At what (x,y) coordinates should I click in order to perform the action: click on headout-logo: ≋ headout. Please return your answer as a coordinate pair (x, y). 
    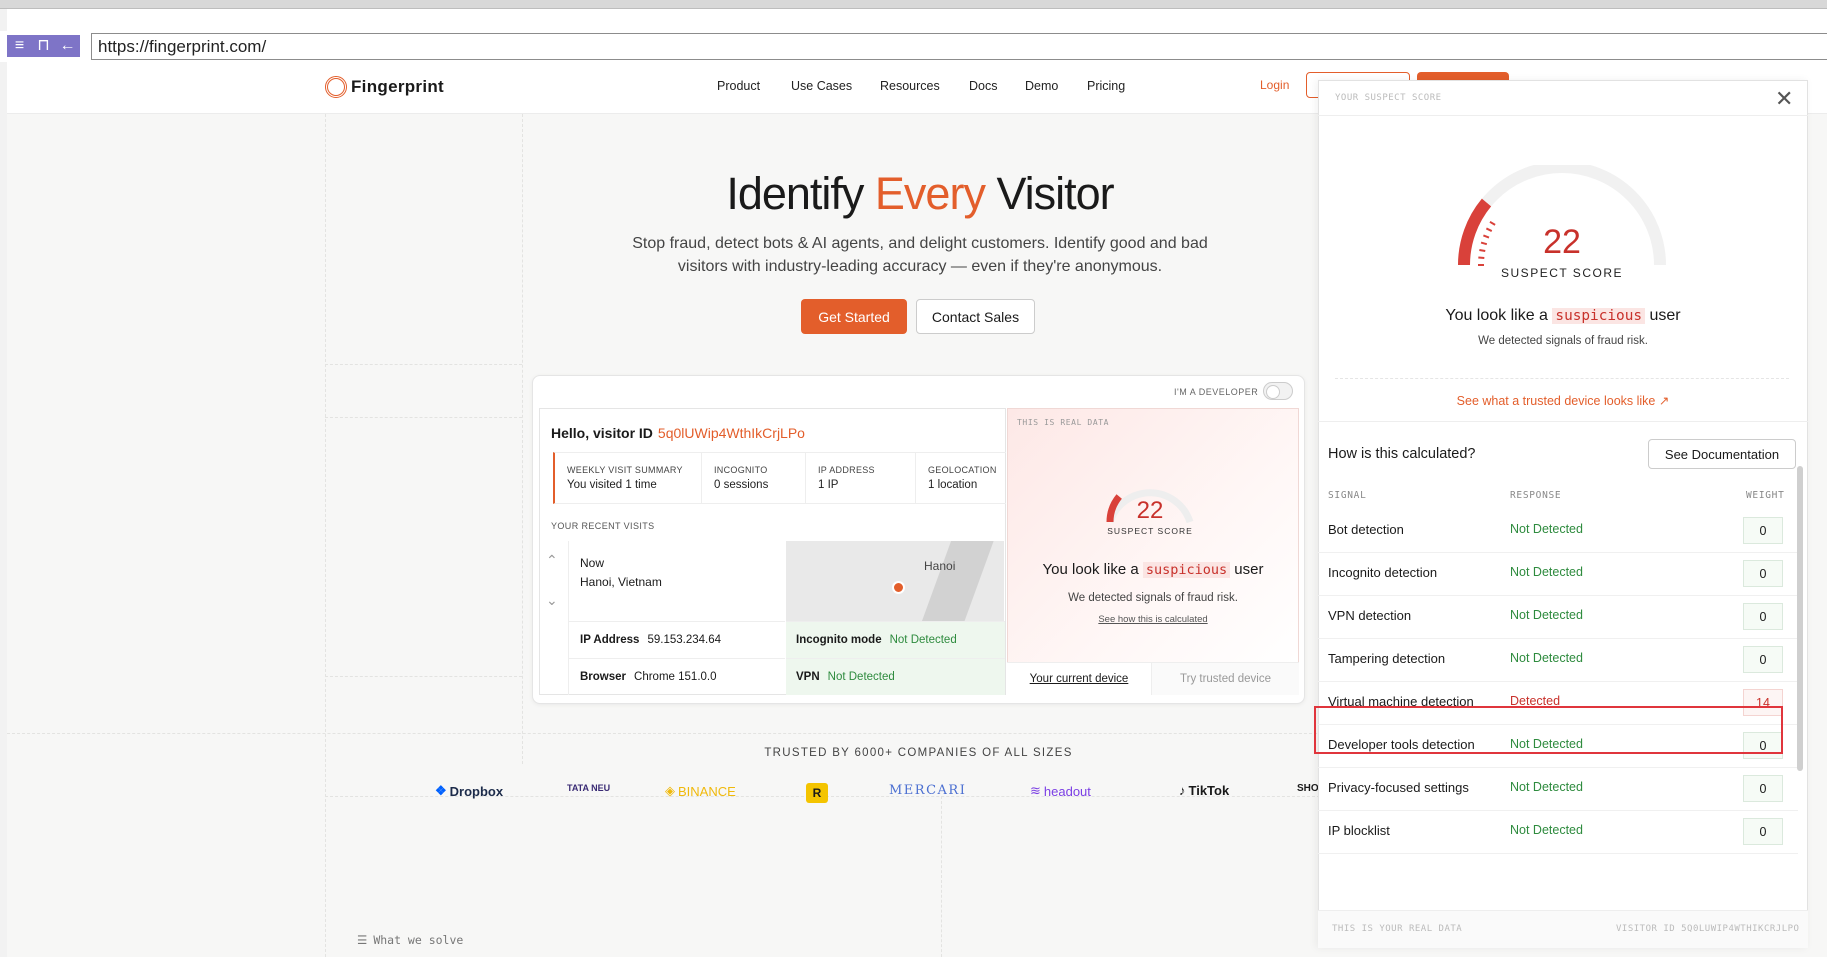
    Looking at the image, I should click on (1060, 791).